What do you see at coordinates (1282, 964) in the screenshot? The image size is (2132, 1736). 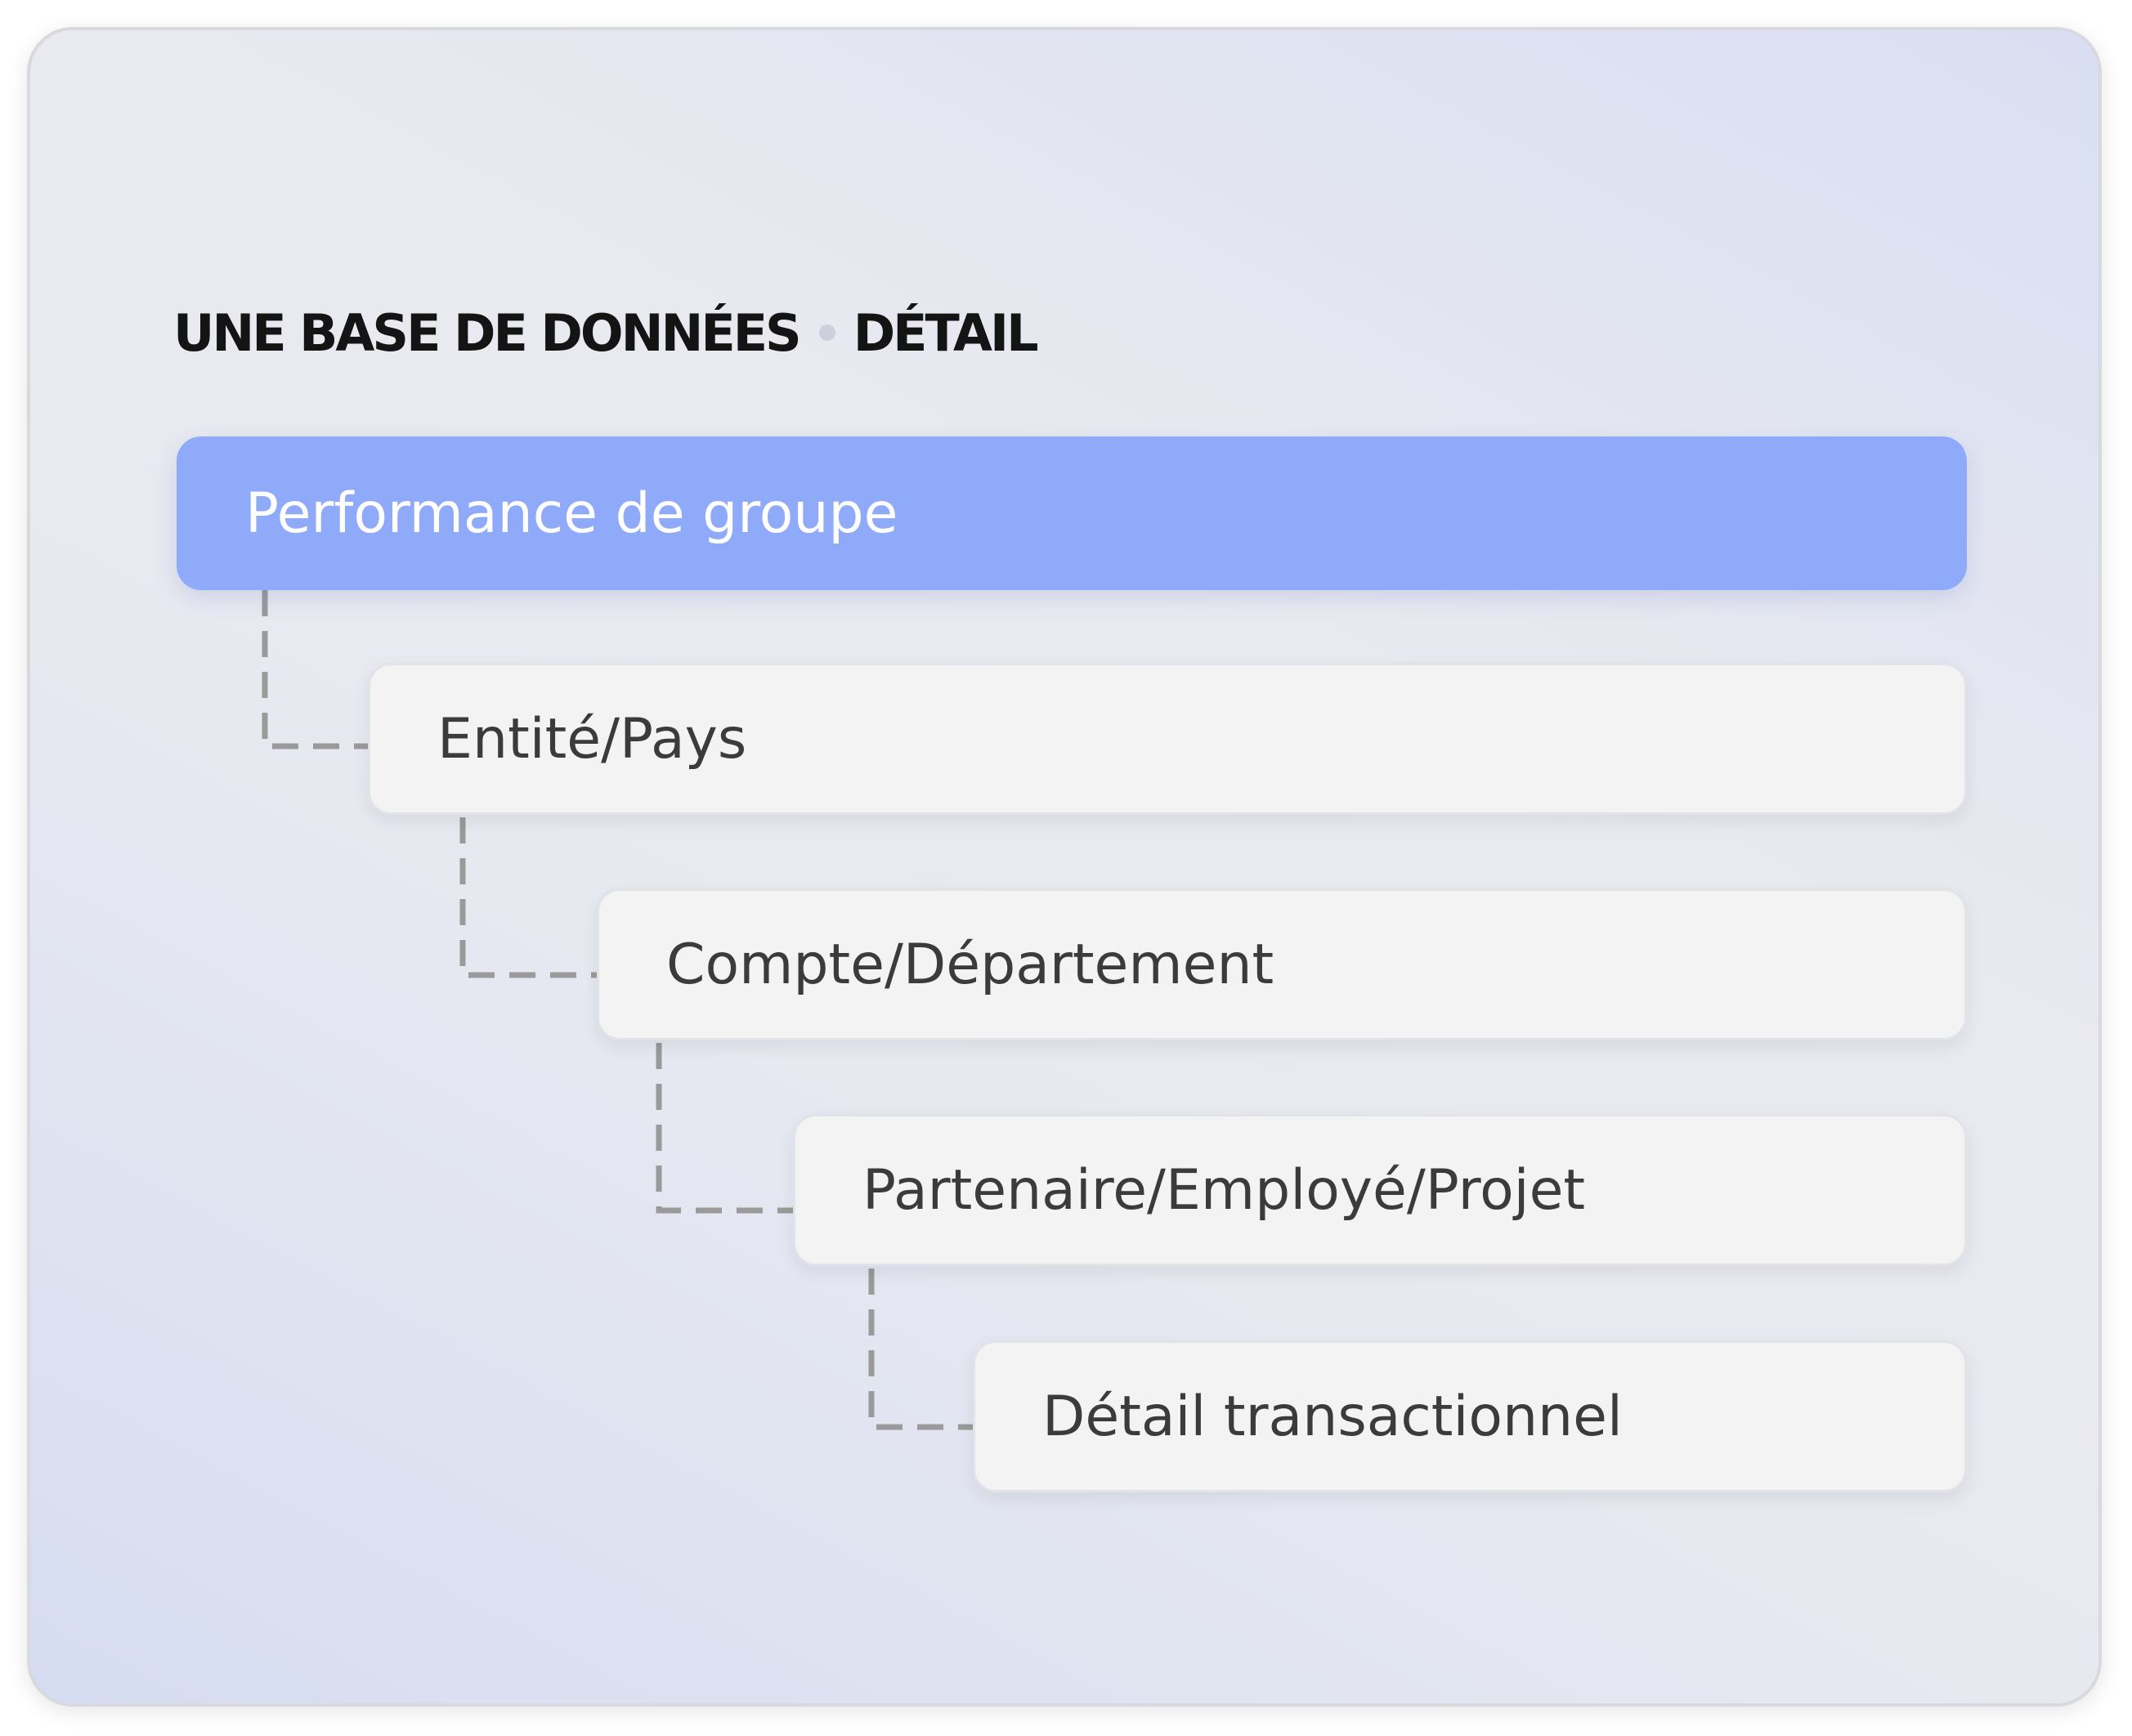 I see `level-account-department: Compte/Département` at bounding box center [1282, 964].